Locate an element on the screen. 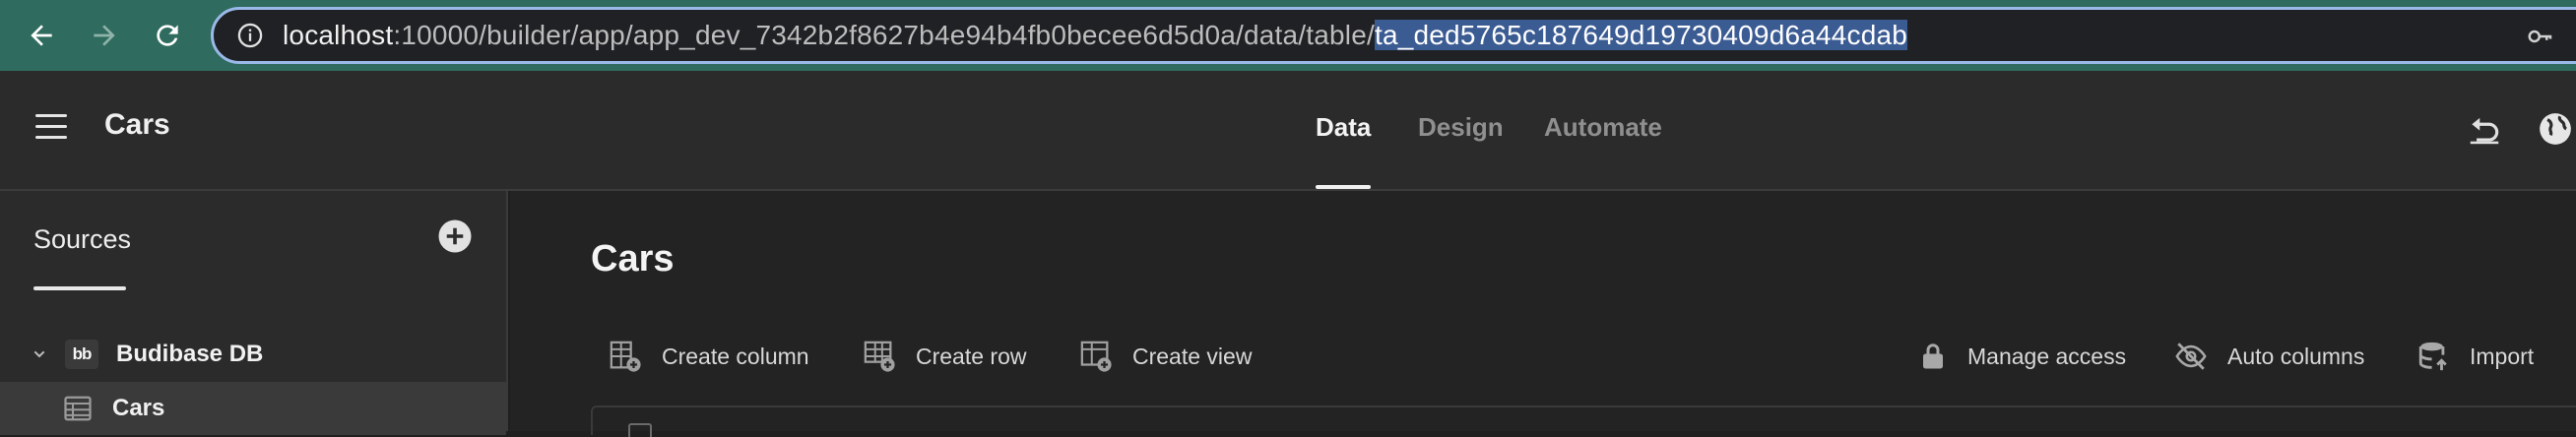  reload-button is located at coordinates (167, 35).